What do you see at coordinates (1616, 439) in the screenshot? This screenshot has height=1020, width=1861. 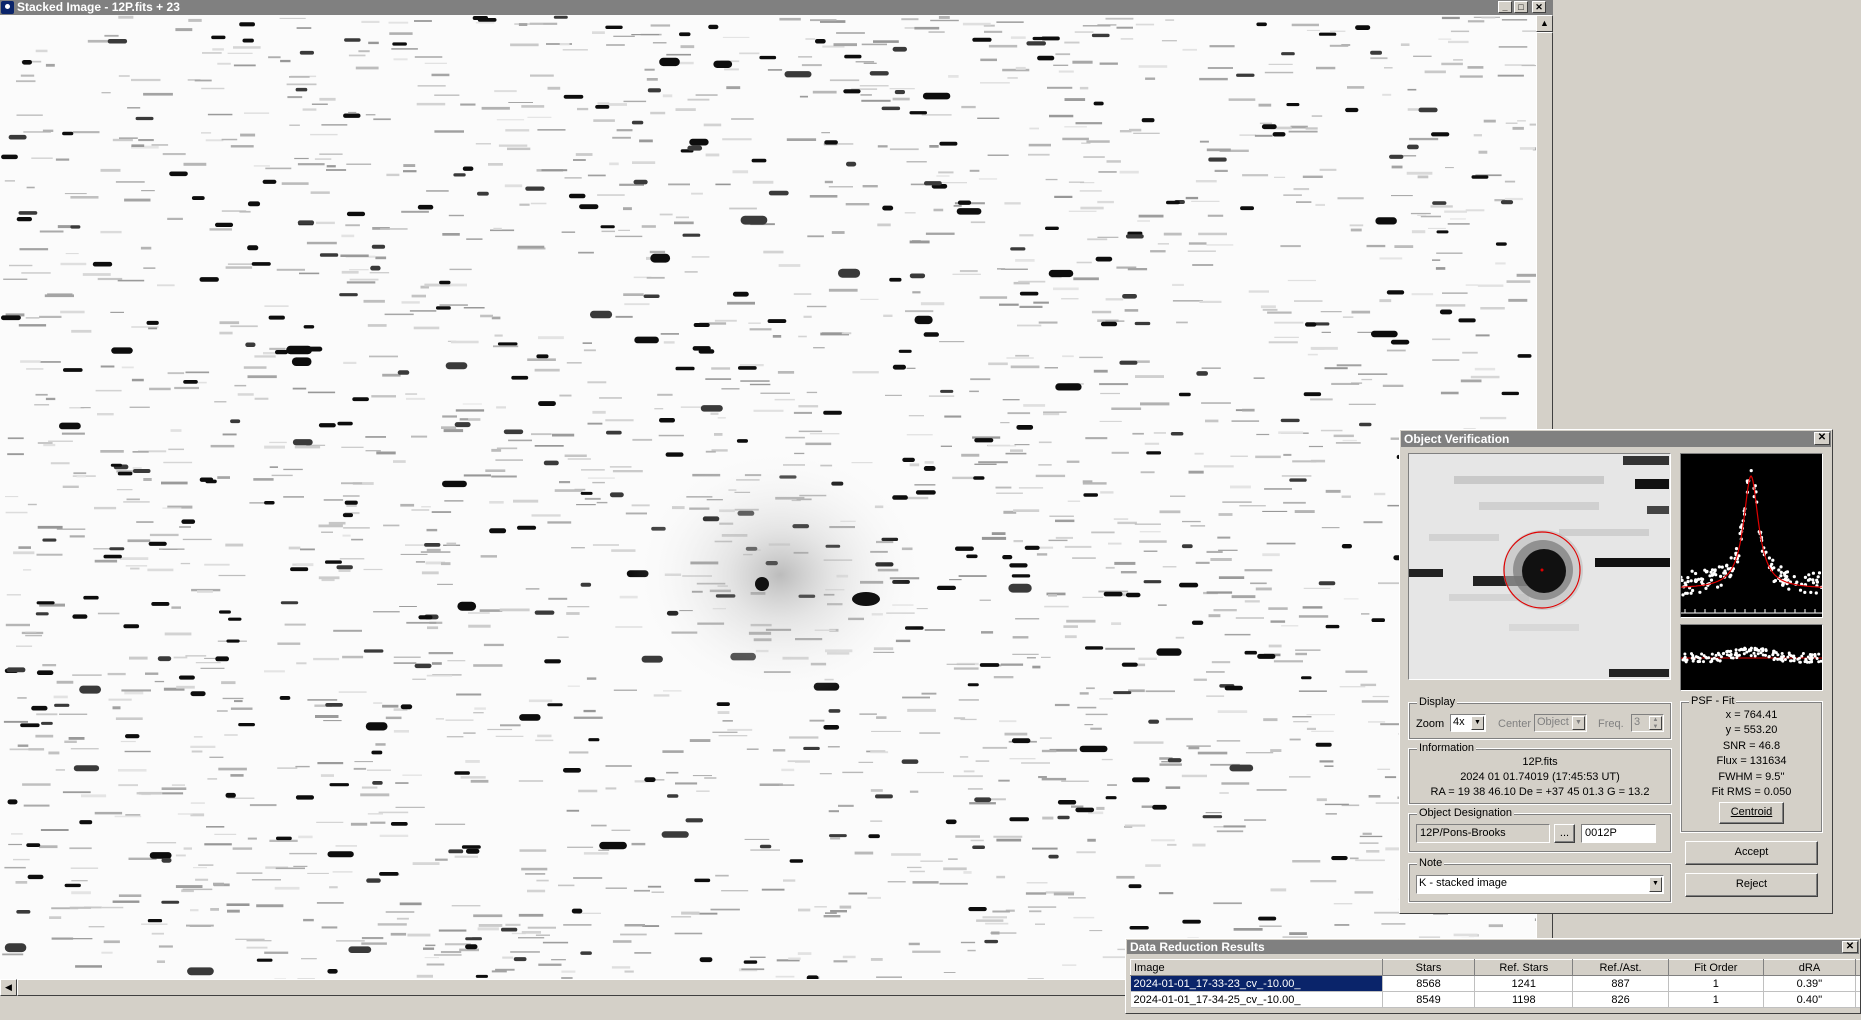 I see `object-verification-titlebar: Object Verification ✕` at bounding box center [1616, 439].